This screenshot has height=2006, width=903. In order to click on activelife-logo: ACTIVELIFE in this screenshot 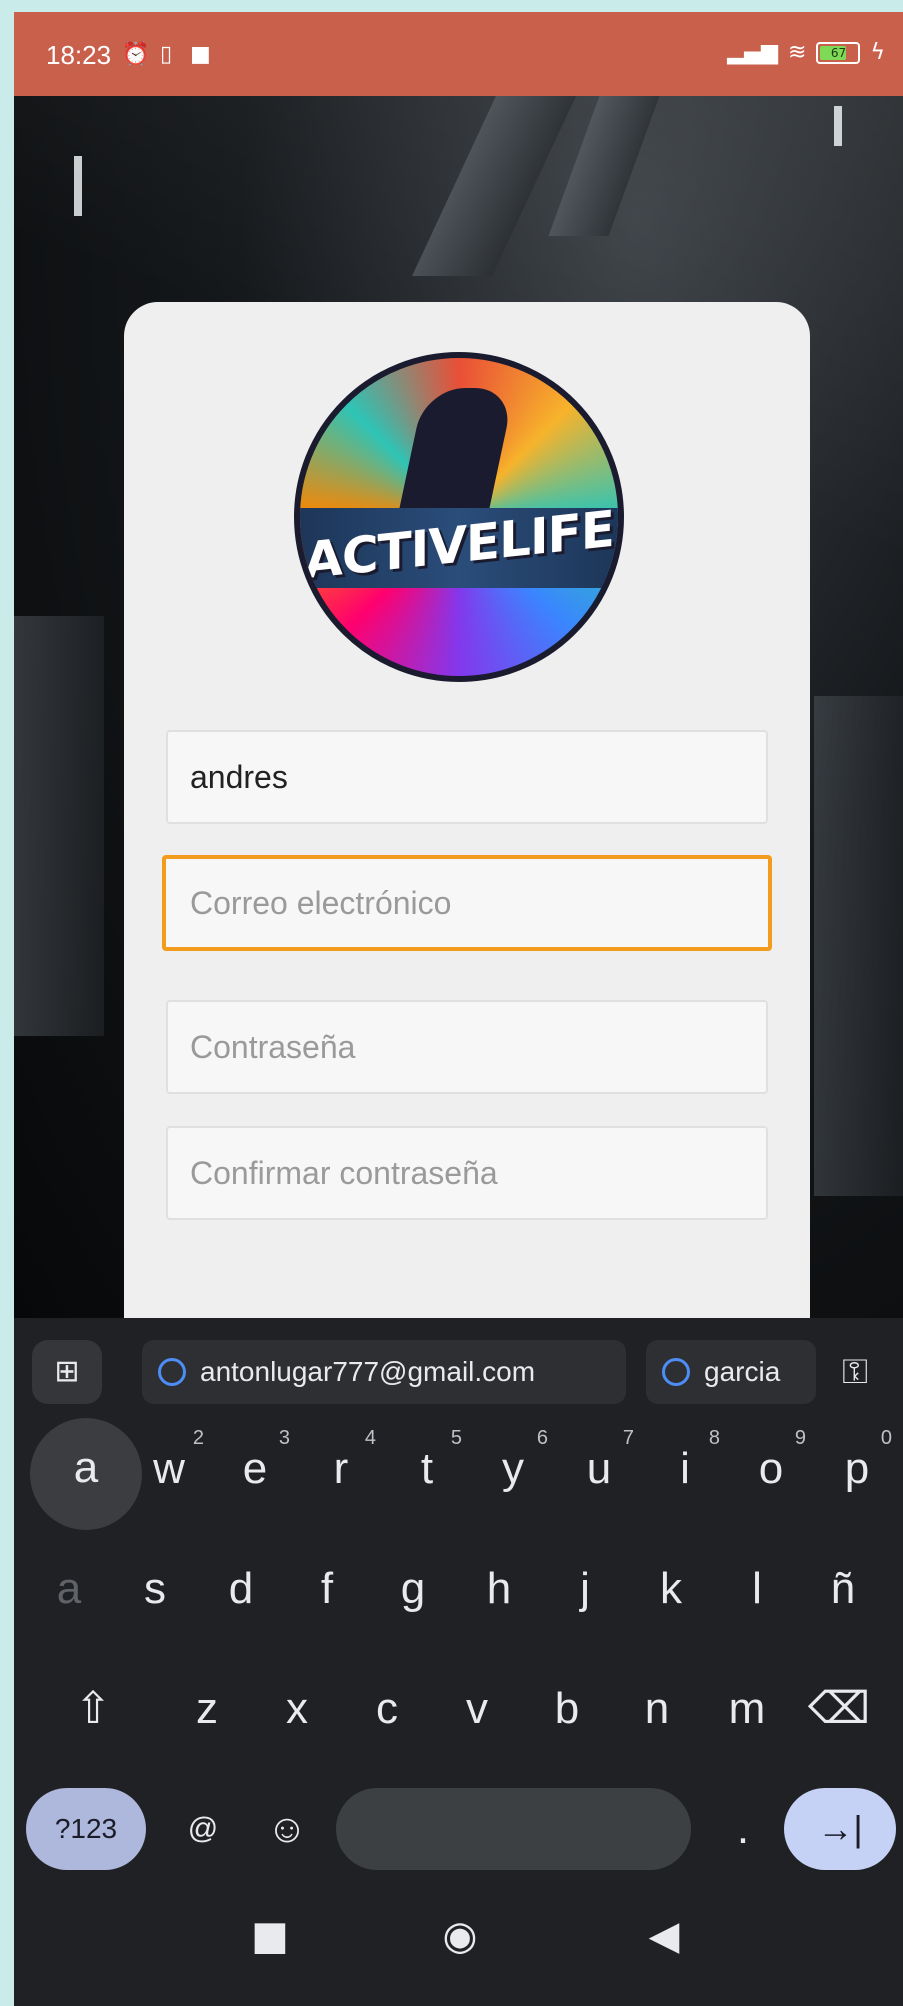, I will do `click(459, 517)`.